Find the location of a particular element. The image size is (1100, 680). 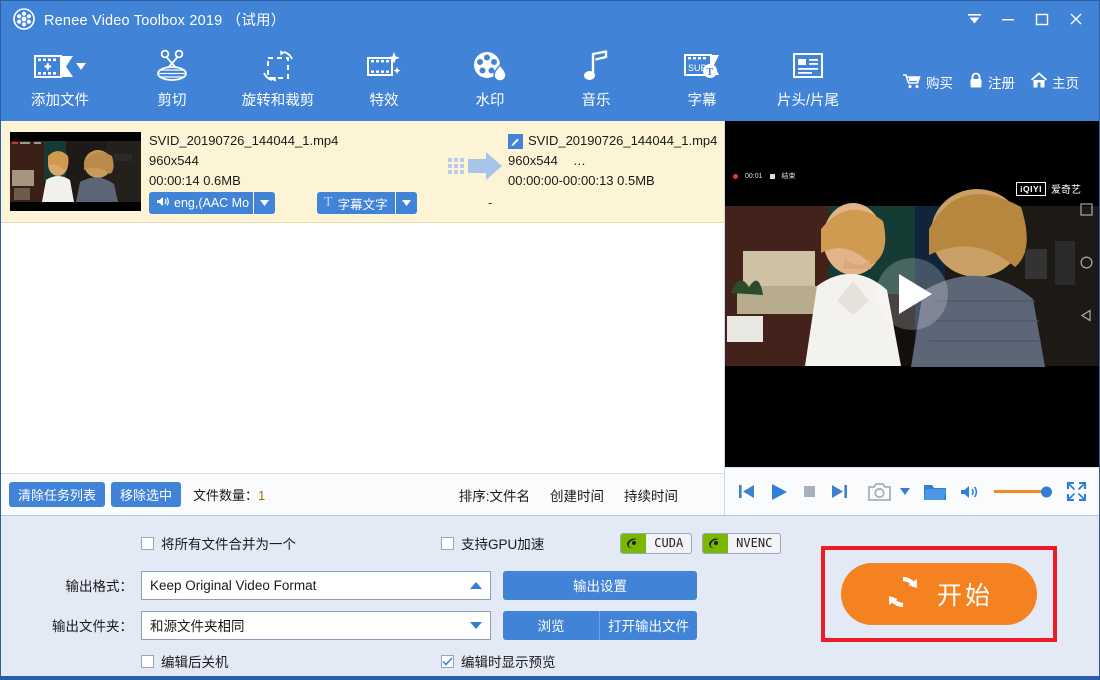

browse-button: 浏览 is located at coordinates (551, 625).